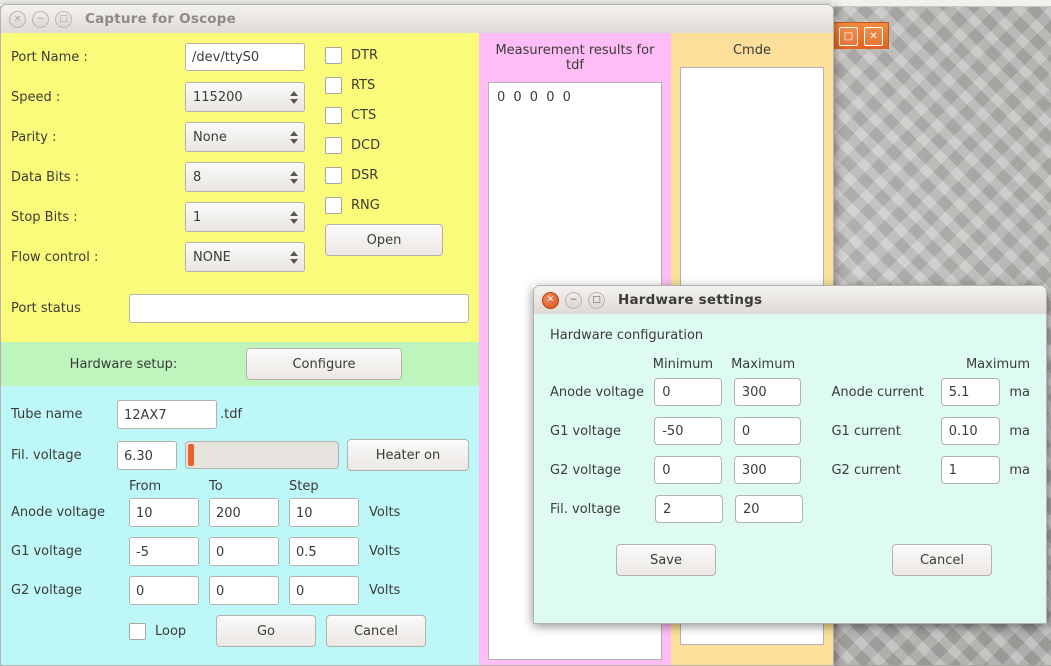 The image size is (1051, 666). I want to click on anode-voltage-step-input: 10, so click(324, 512).